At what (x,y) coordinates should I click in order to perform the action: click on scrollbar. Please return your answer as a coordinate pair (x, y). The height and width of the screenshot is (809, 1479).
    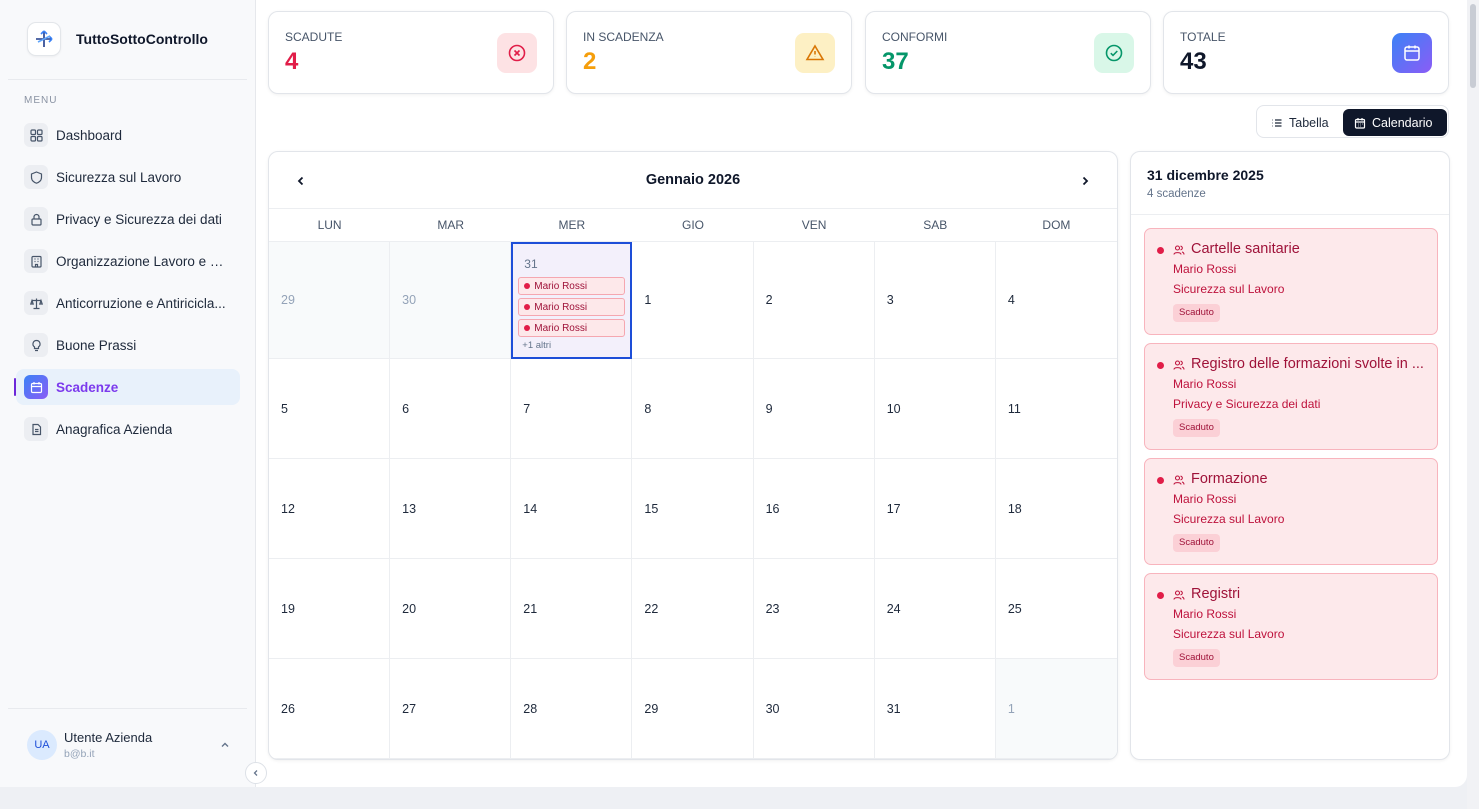
    Looking at the image, I should click on (1473, 404).